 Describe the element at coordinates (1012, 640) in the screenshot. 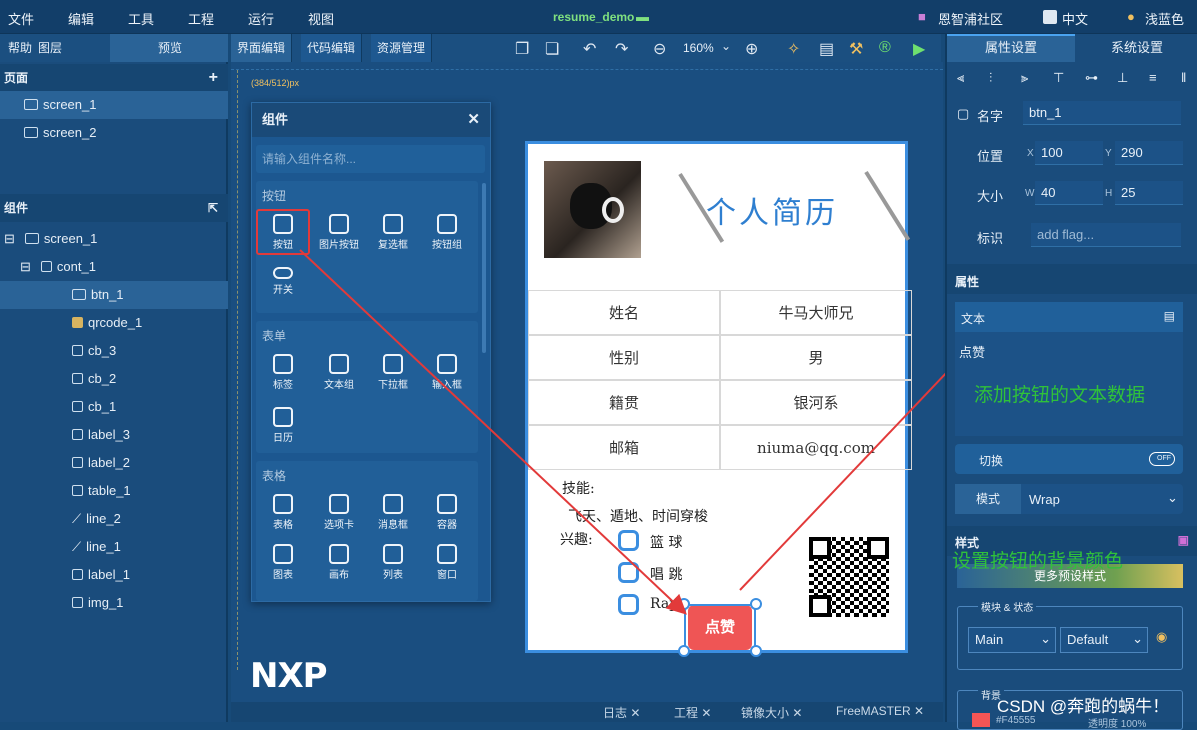

I see `module-select: Main ⌄` at that location.